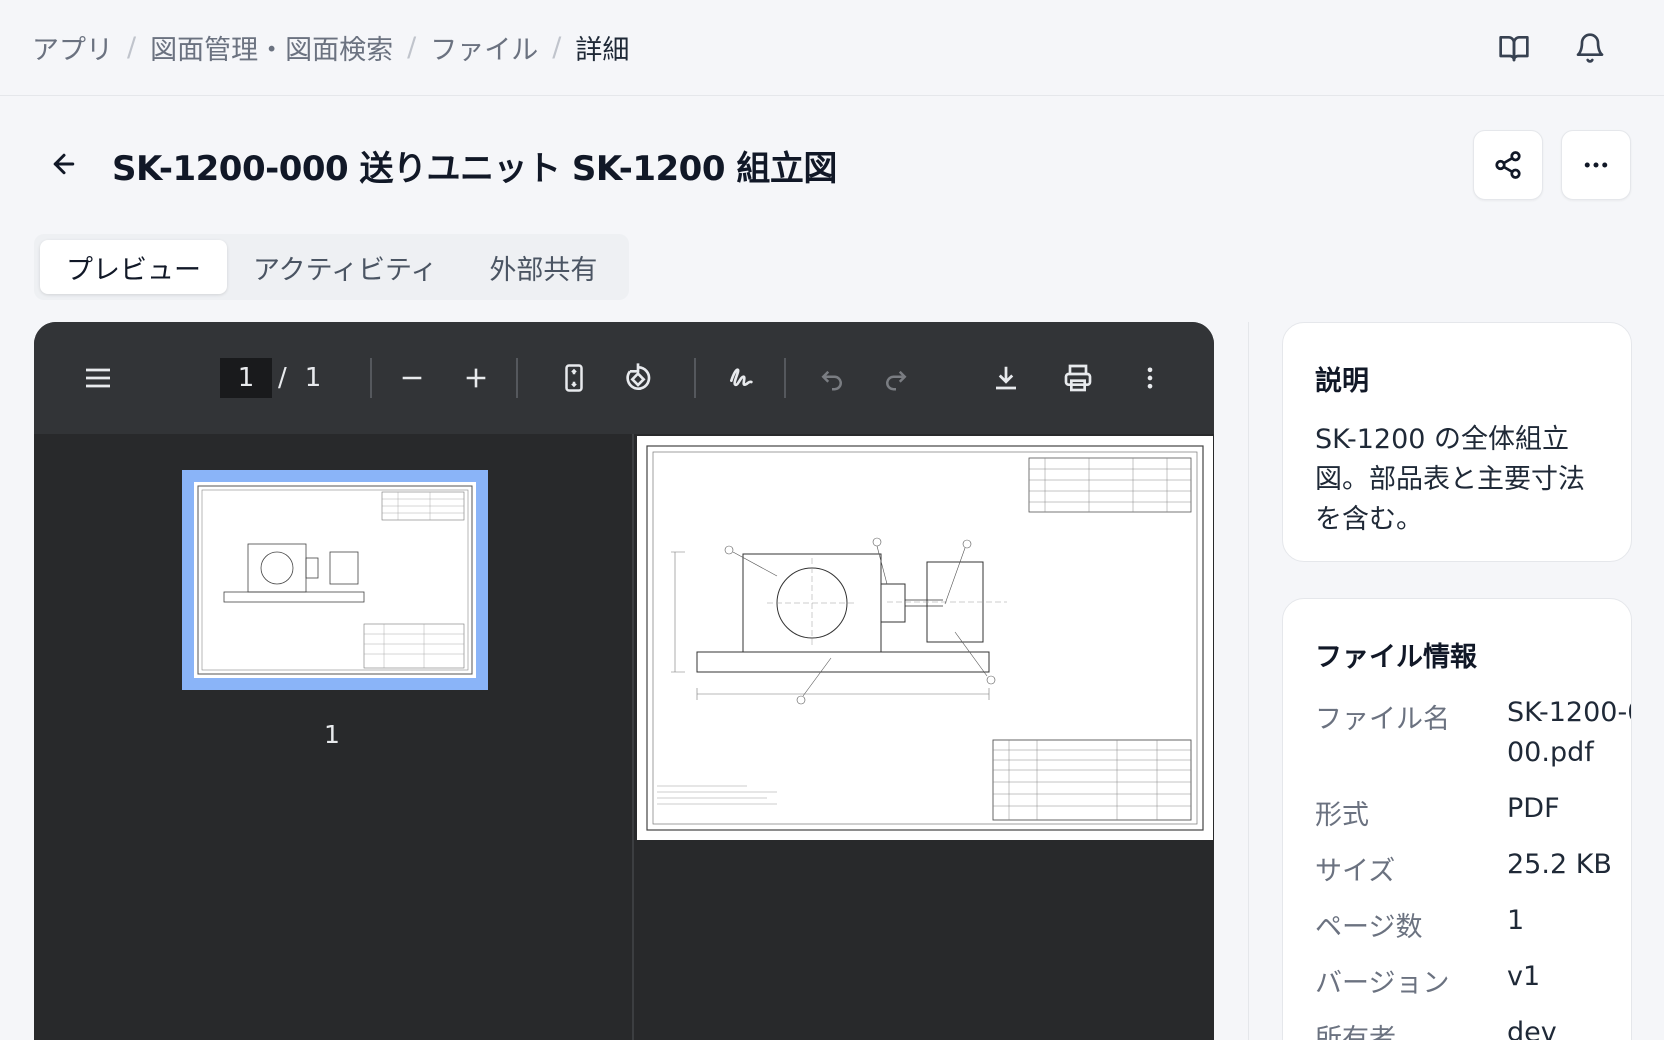 The width and height of the screenshot is (1664, 1040). I want to click on thumbnail-image, so click(335, 580).